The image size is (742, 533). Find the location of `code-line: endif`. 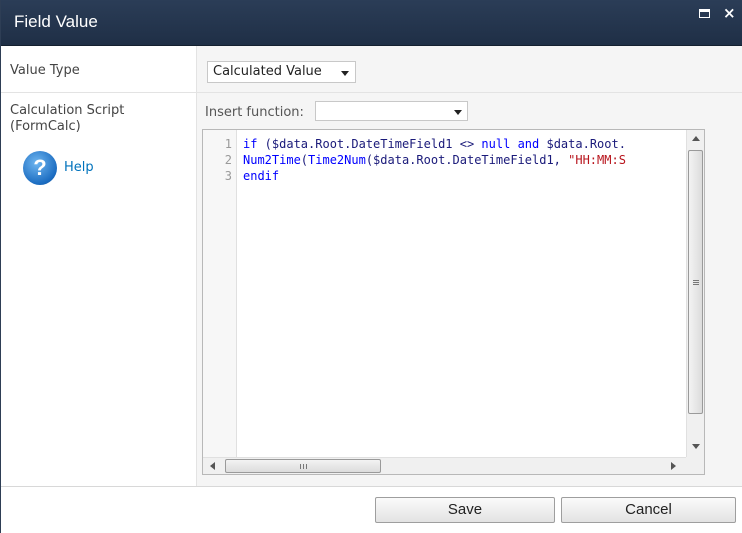

code-line: endif is located at coordinates (463, 176).